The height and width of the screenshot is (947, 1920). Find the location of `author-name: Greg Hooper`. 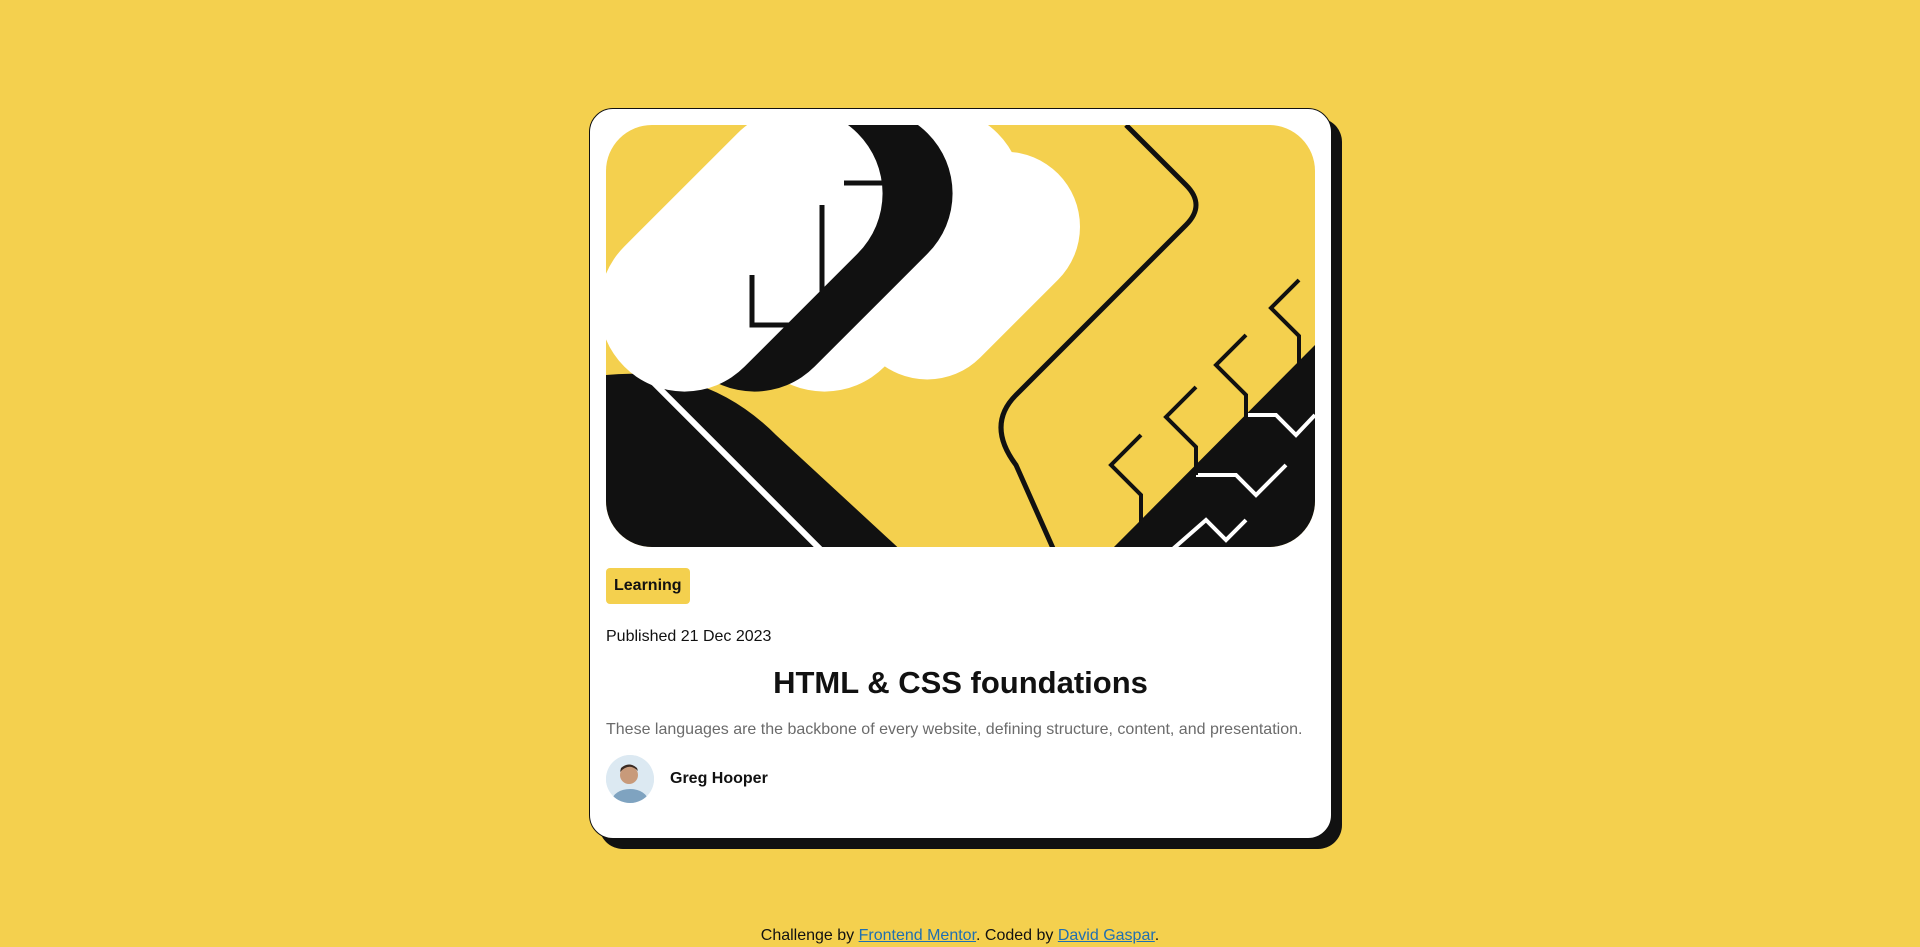

author-name: Greg Hooper is located at coordinates (719, 778).